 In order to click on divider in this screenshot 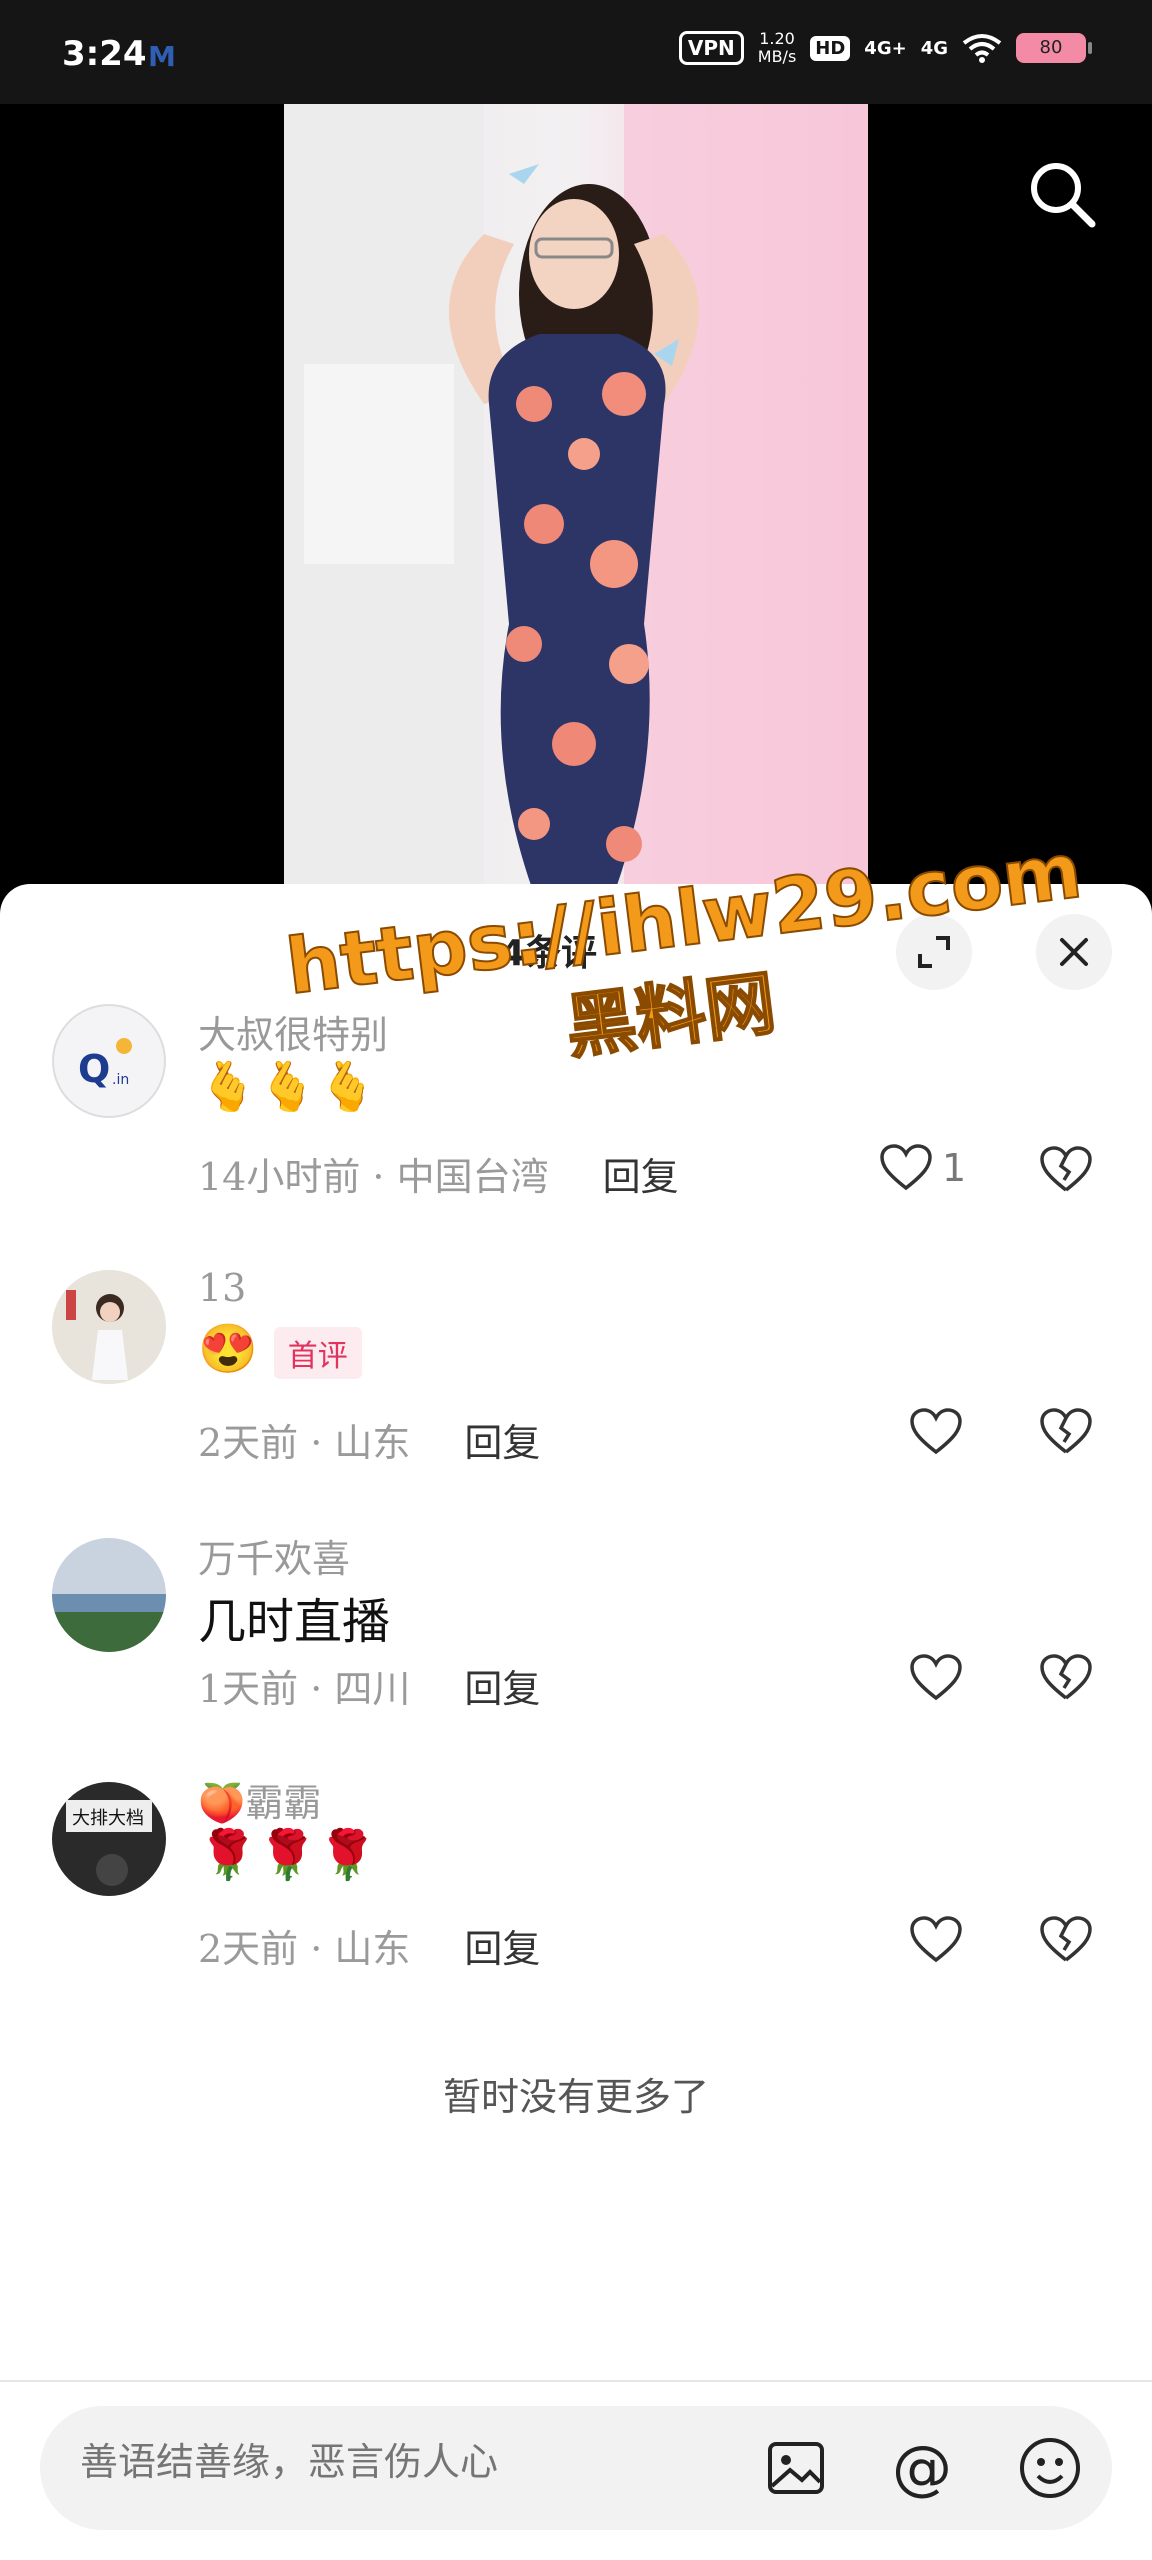, I will do `click(576, 2381)`.